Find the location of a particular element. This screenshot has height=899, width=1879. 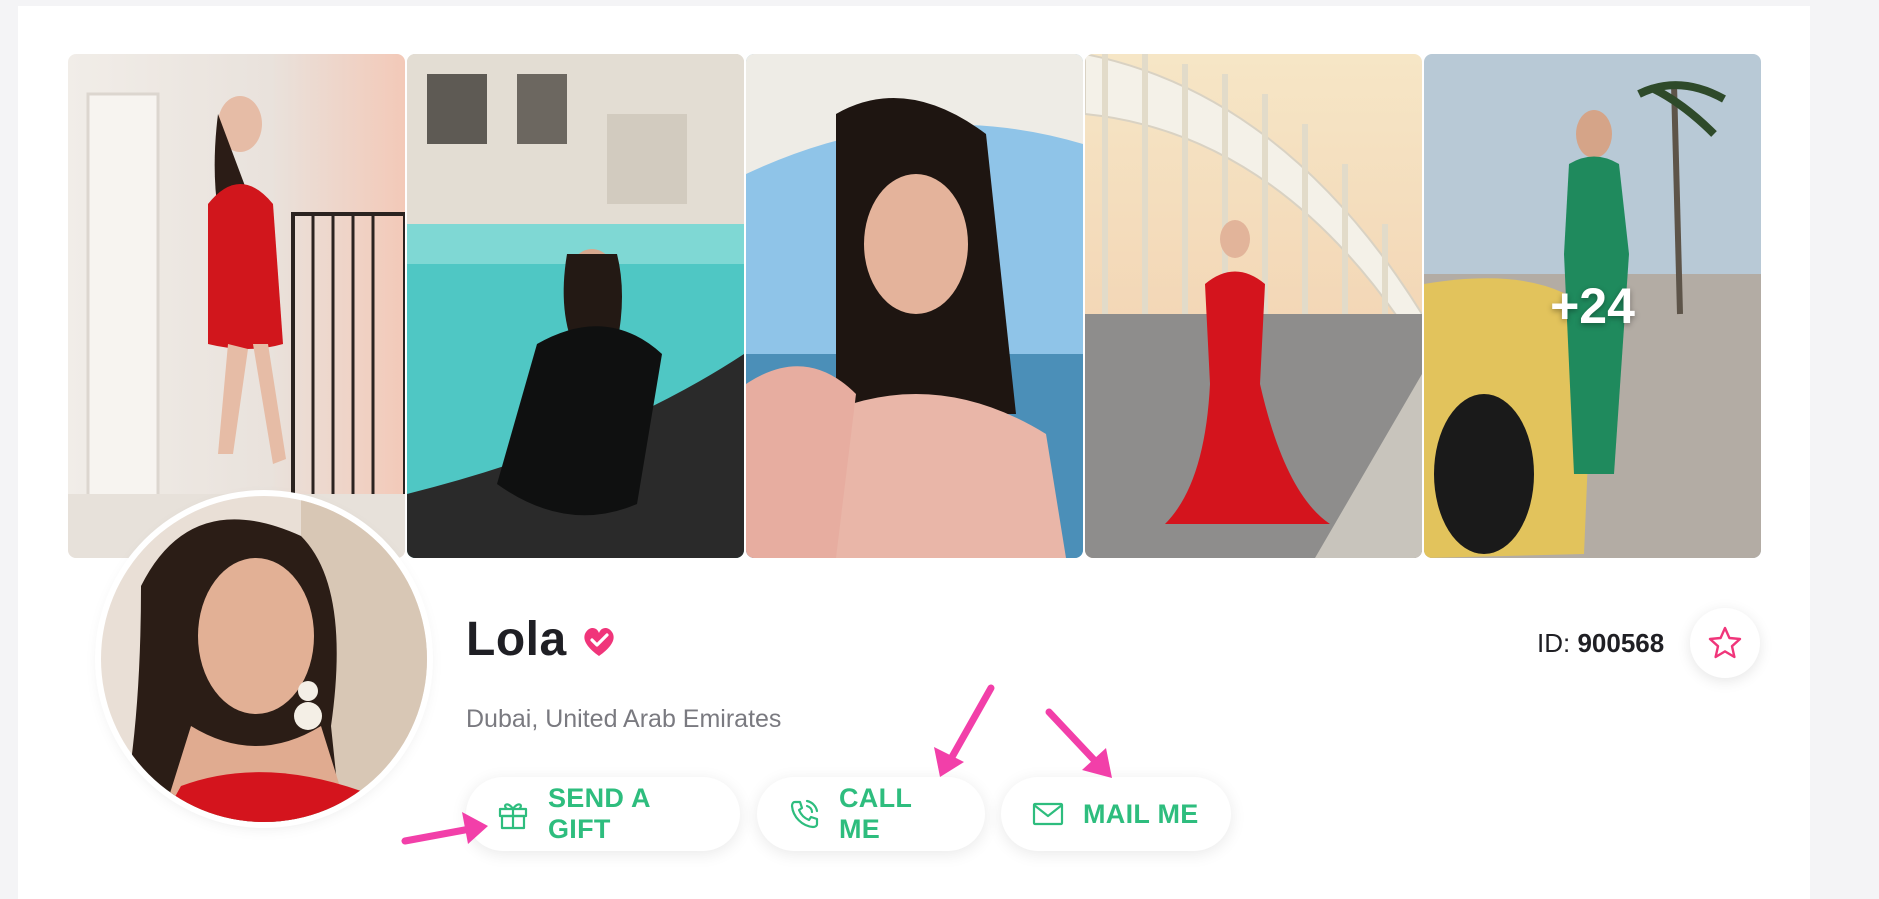

arrow-to-mail-line is located at coordinates (1072, 737).